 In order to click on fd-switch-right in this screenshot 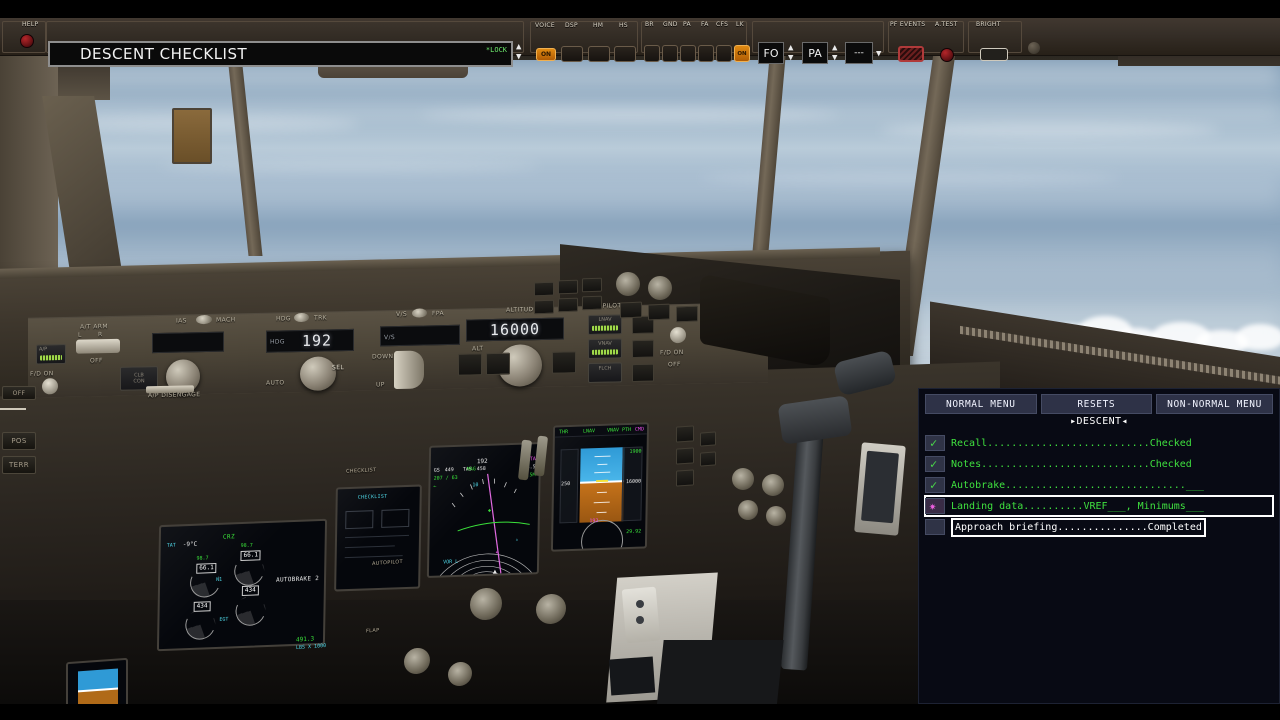, I will do `click(678, 335)`.